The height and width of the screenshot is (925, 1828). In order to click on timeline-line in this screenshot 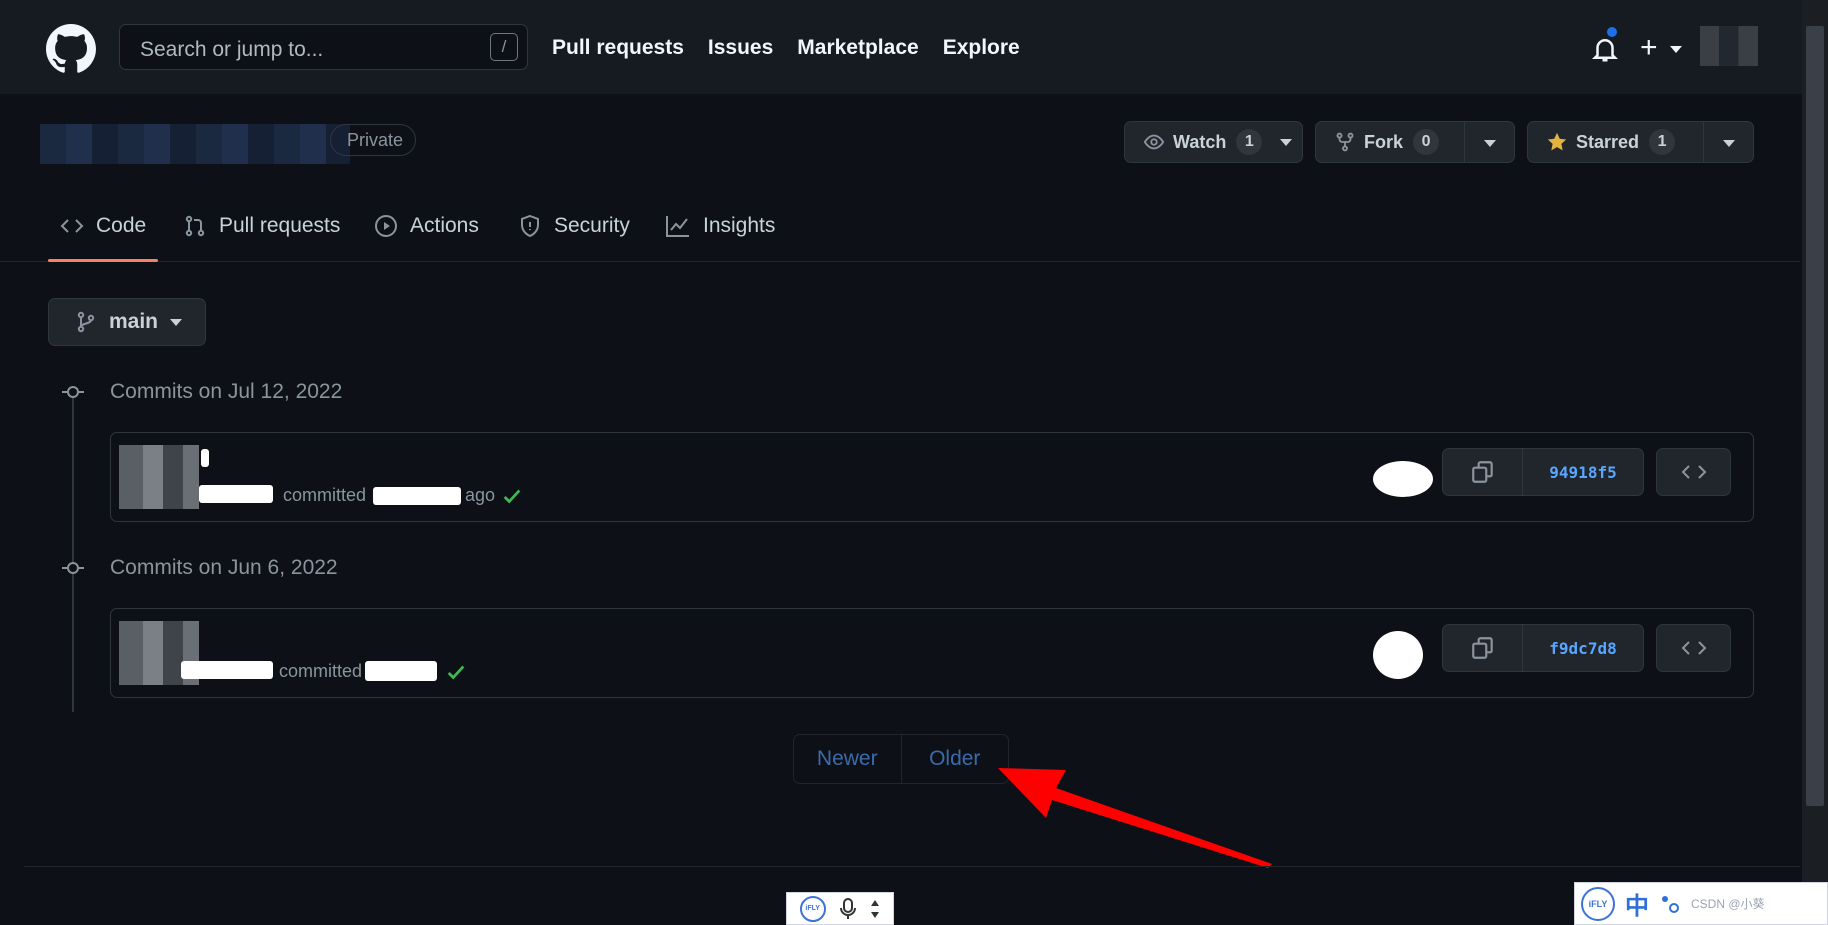, I will do `click(73, 552)`.